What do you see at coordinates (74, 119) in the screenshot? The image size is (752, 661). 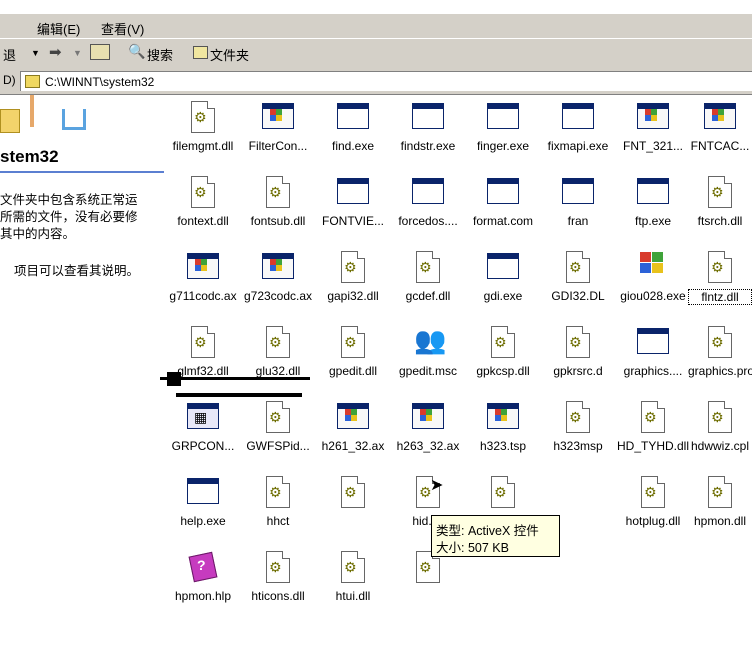 I see `decor-shape` at bounding box center [74, 119].